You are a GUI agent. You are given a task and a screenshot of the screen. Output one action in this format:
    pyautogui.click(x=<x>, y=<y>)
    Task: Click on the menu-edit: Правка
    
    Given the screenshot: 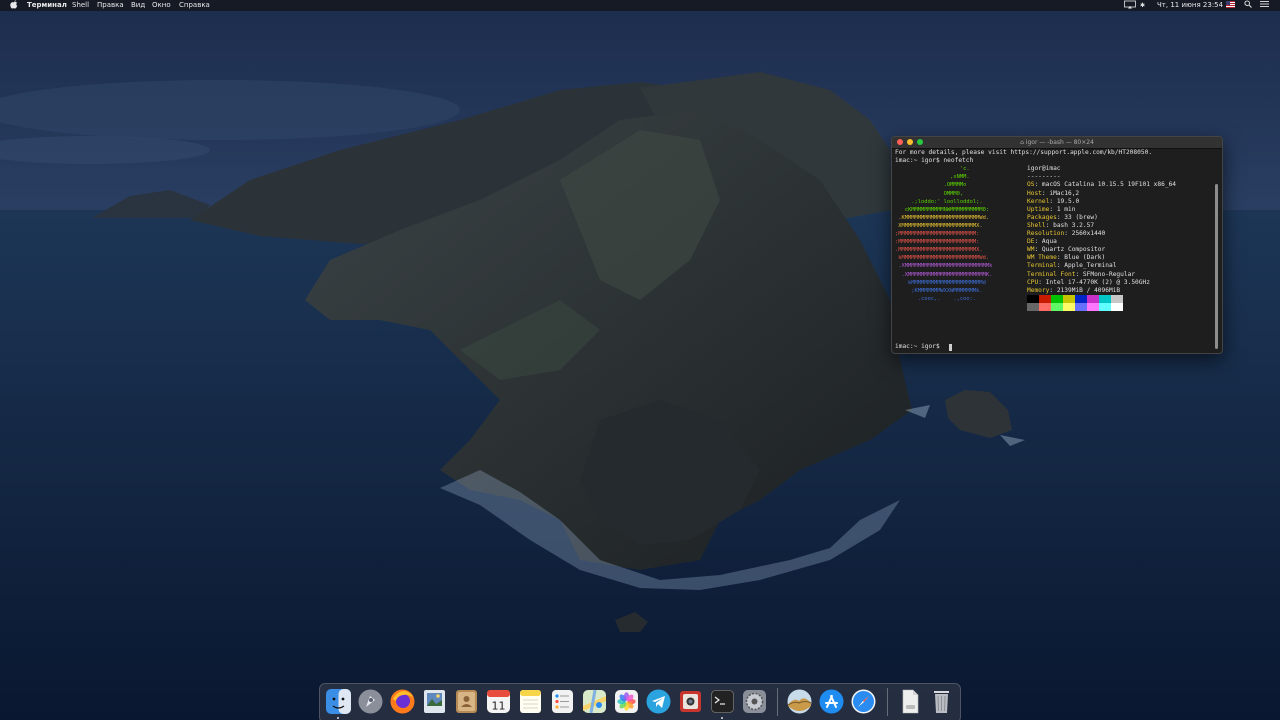 What is the action you would take?
    pyautogui.click(x=110, y=5)
    